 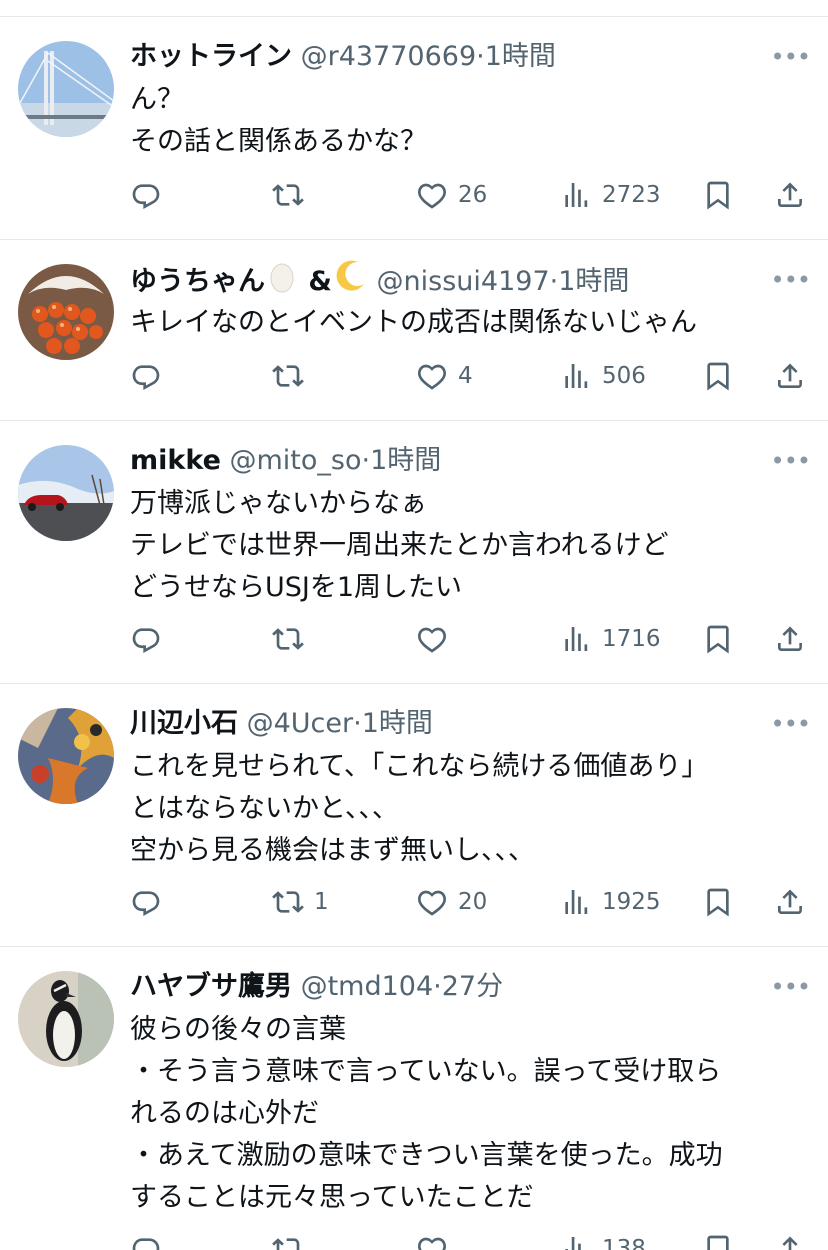 What do you see at coordinates (603, 376) in the screenshot?
I see `views-button: 506` at bounding box center [603, 376].